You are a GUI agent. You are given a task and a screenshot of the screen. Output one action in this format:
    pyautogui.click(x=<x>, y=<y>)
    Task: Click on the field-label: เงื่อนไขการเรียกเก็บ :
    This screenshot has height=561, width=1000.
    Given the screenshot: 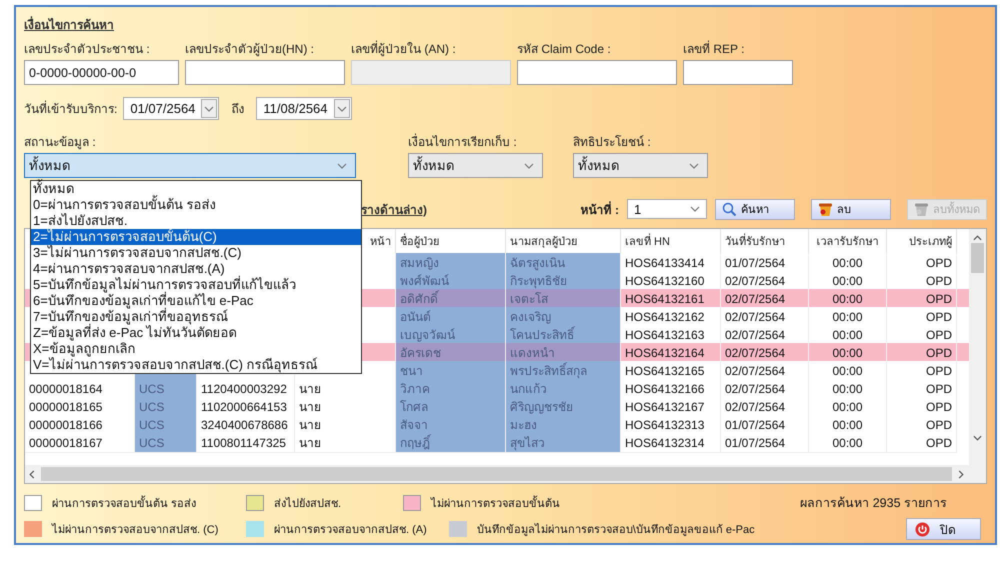 What is the action you would take?
    pyautogui.click(x=463, y=141)
    